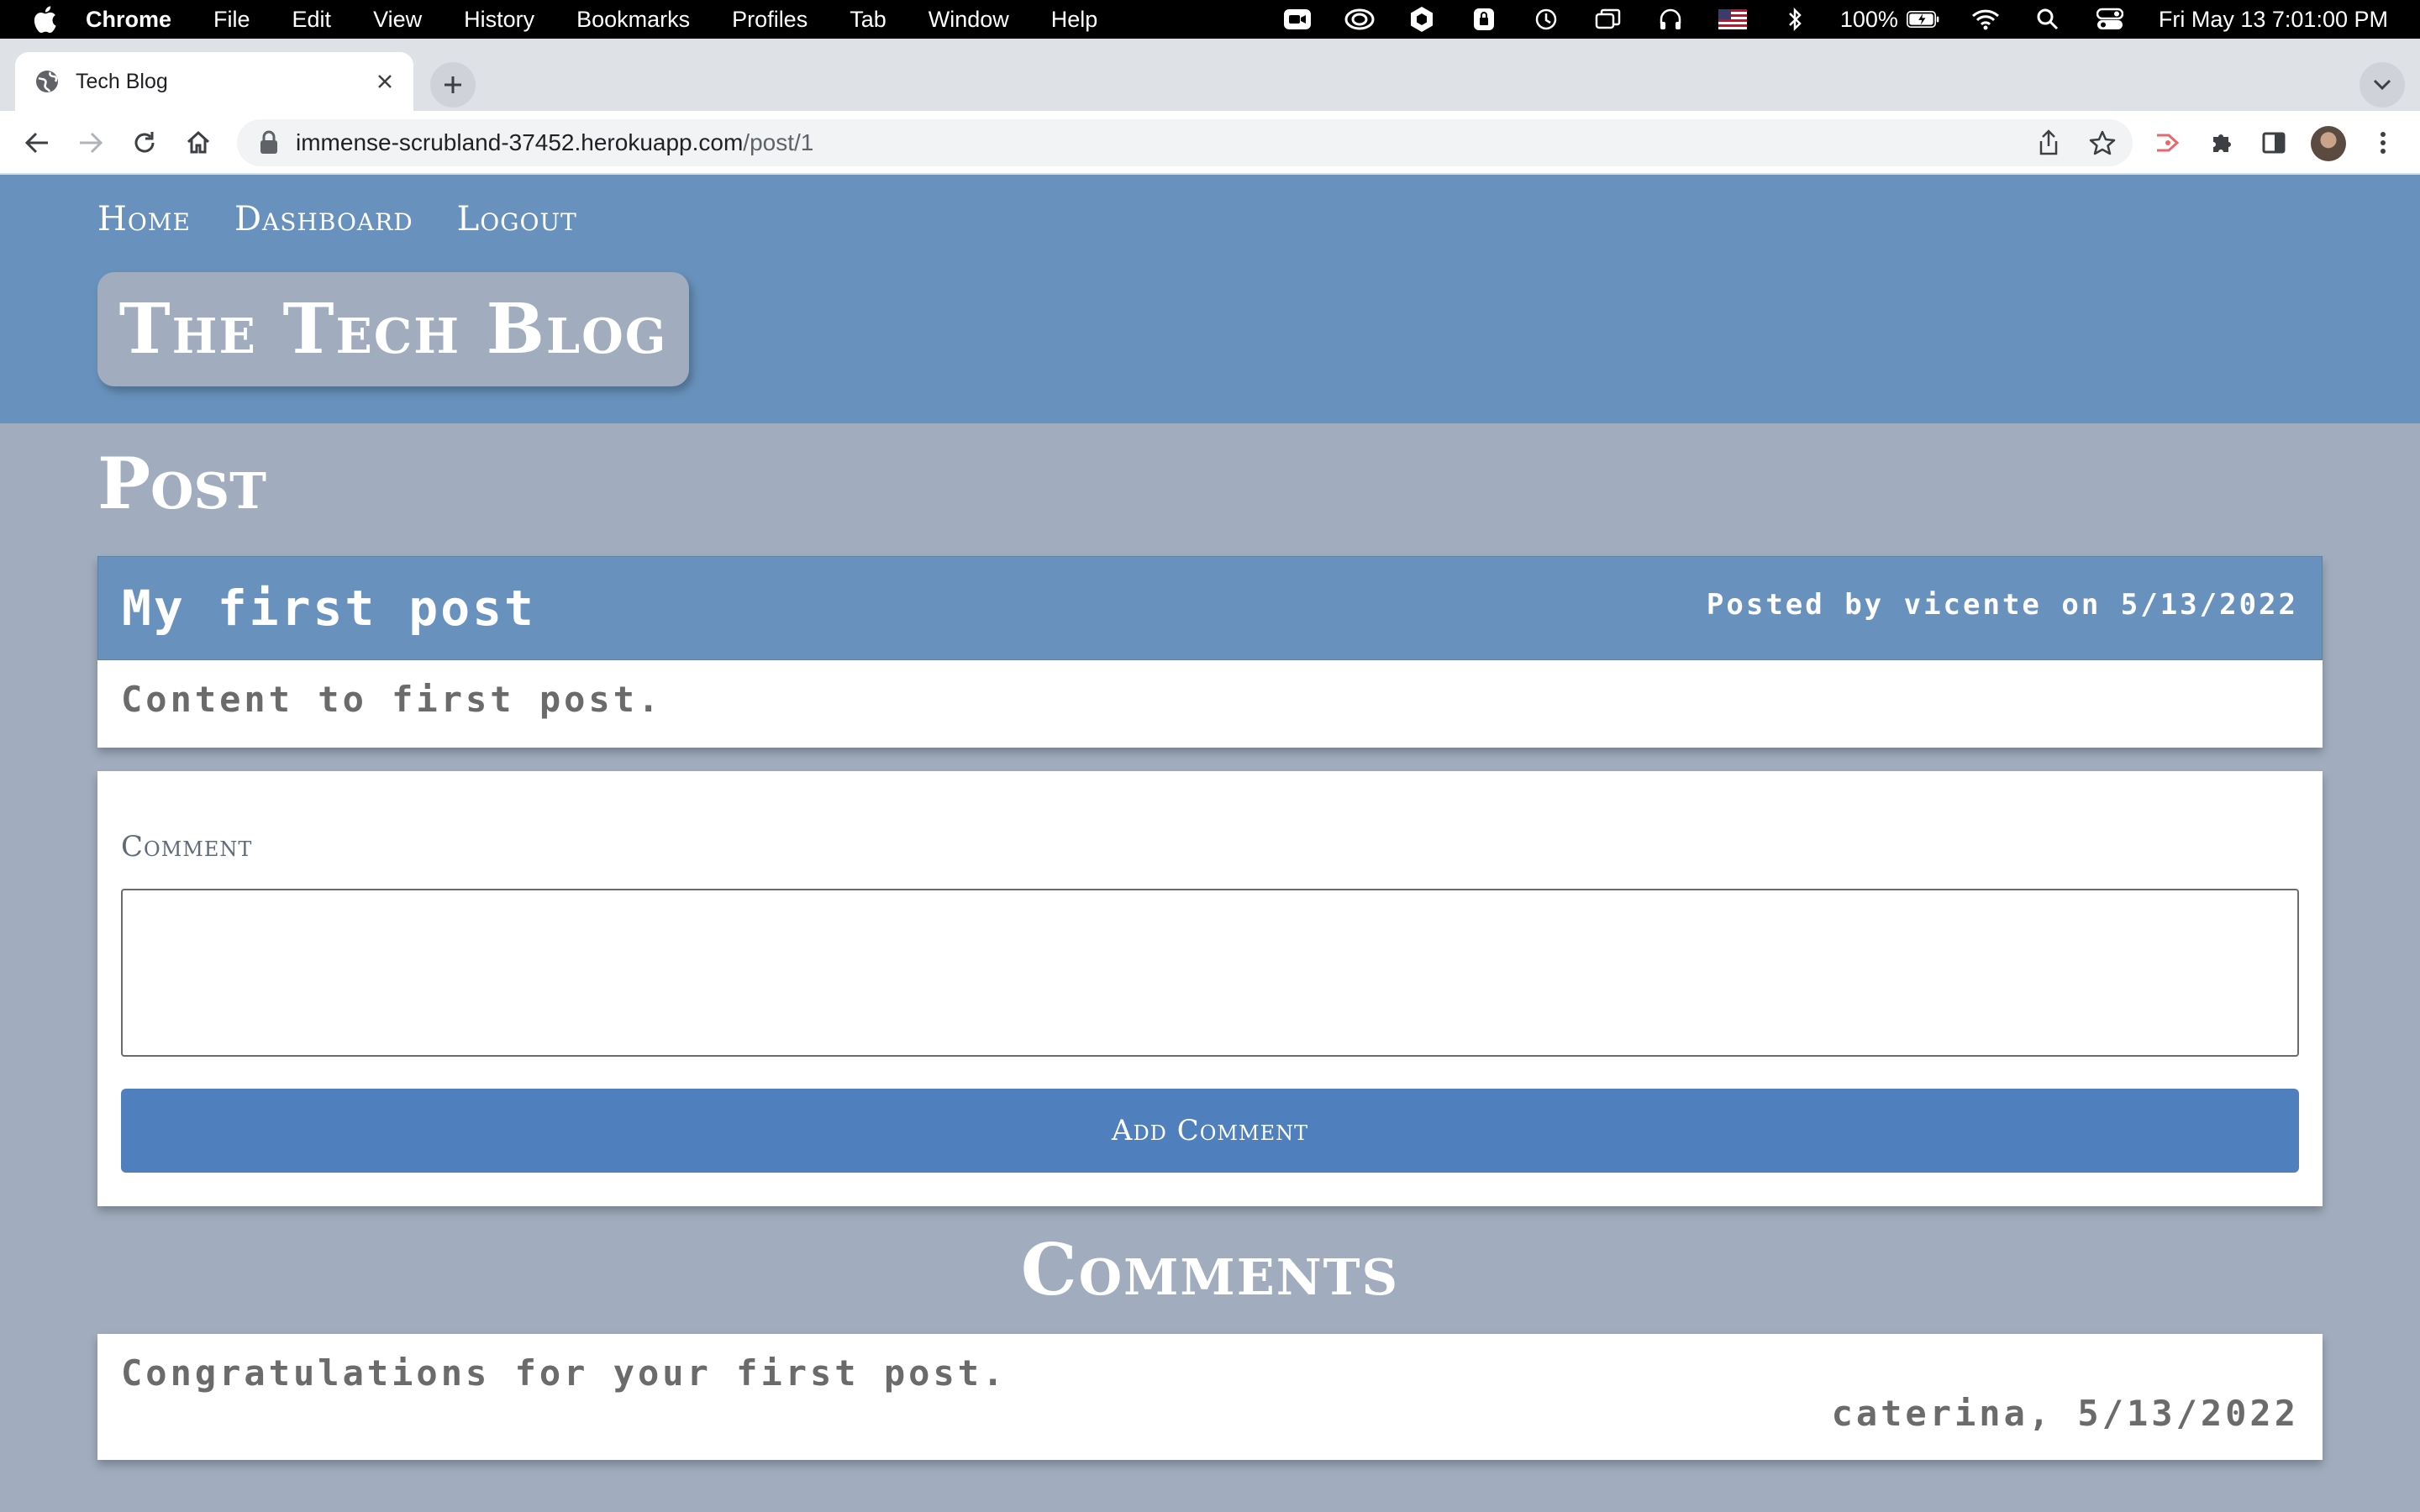 The width and height of the screenshot is (2420, 1512). I want to click on site-title: The Tech Blog, so click(393, 329).